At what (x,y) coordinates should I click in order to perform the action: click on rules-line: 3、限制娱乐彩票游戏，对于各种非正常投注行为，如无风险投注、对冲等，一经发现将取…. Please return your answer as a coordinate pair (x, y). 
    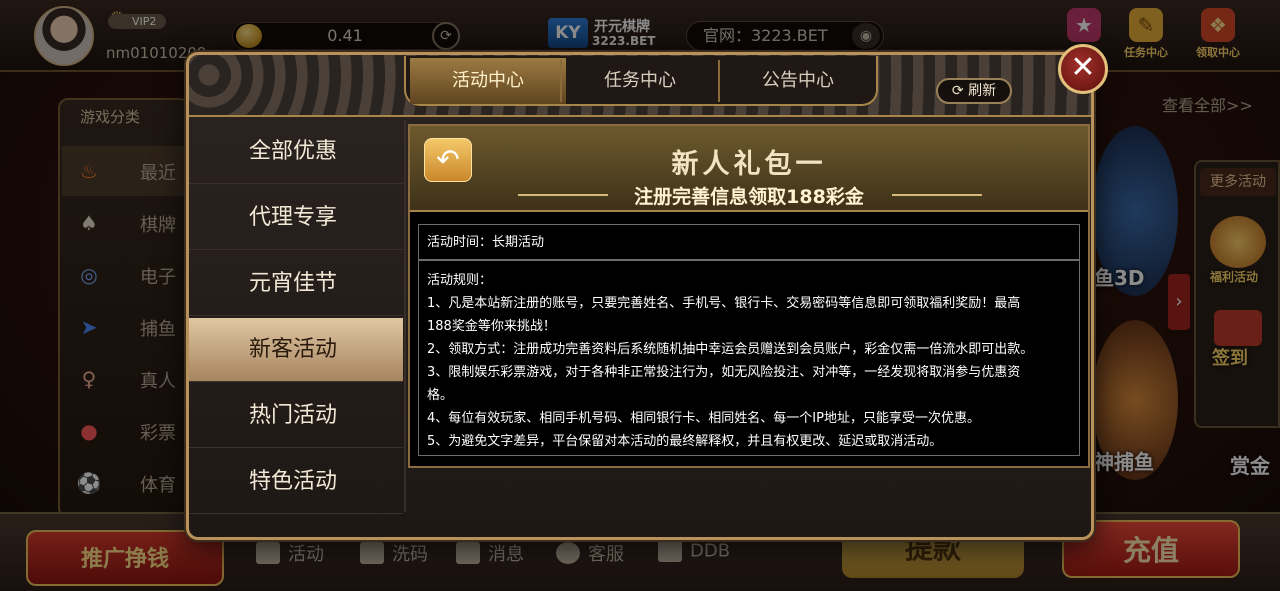
    Looking at the image, I should click on (724, 372).